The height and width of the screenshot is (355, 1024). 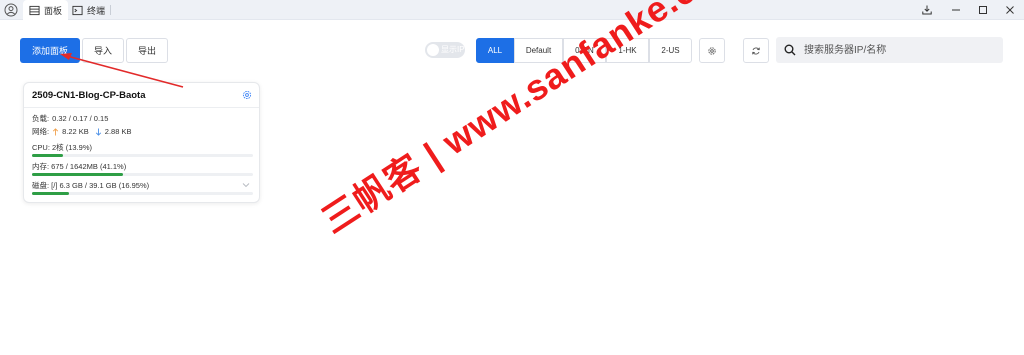 I want to click on network-row: 网络: 8.22 KB 2.88 KB, so click(x=81, y=131).